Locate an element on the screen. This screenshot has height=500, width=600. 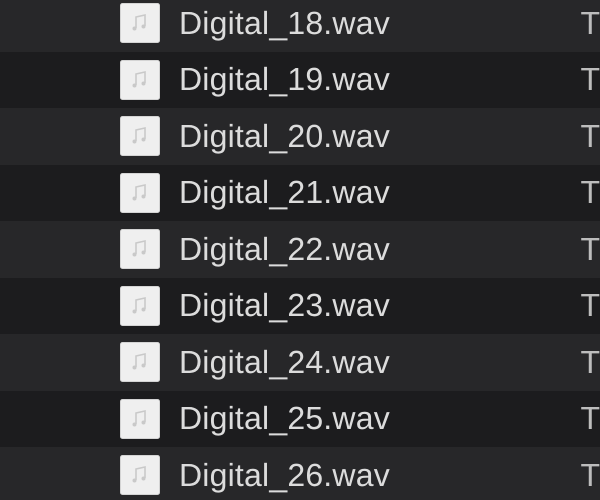
file-name: Digital_23.wav is located at coordinates (284, 306).